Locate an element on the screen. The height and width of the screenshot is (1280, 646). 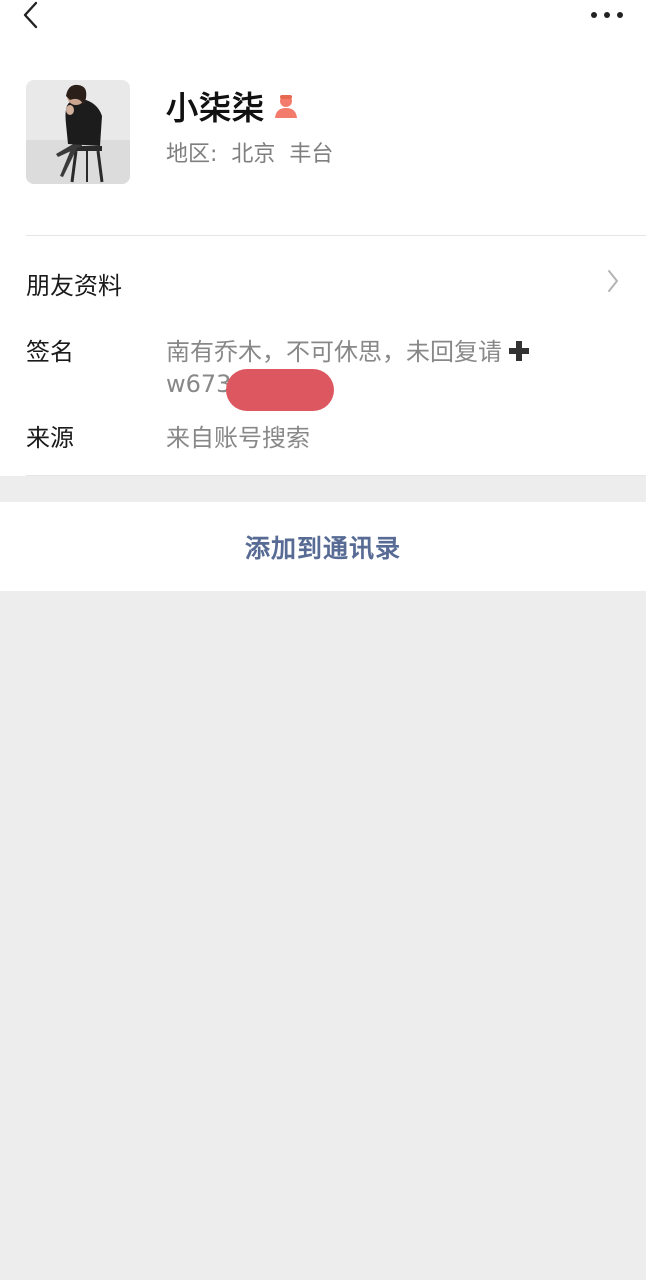
back-chevron-icon is located at coordinates (32, 17).